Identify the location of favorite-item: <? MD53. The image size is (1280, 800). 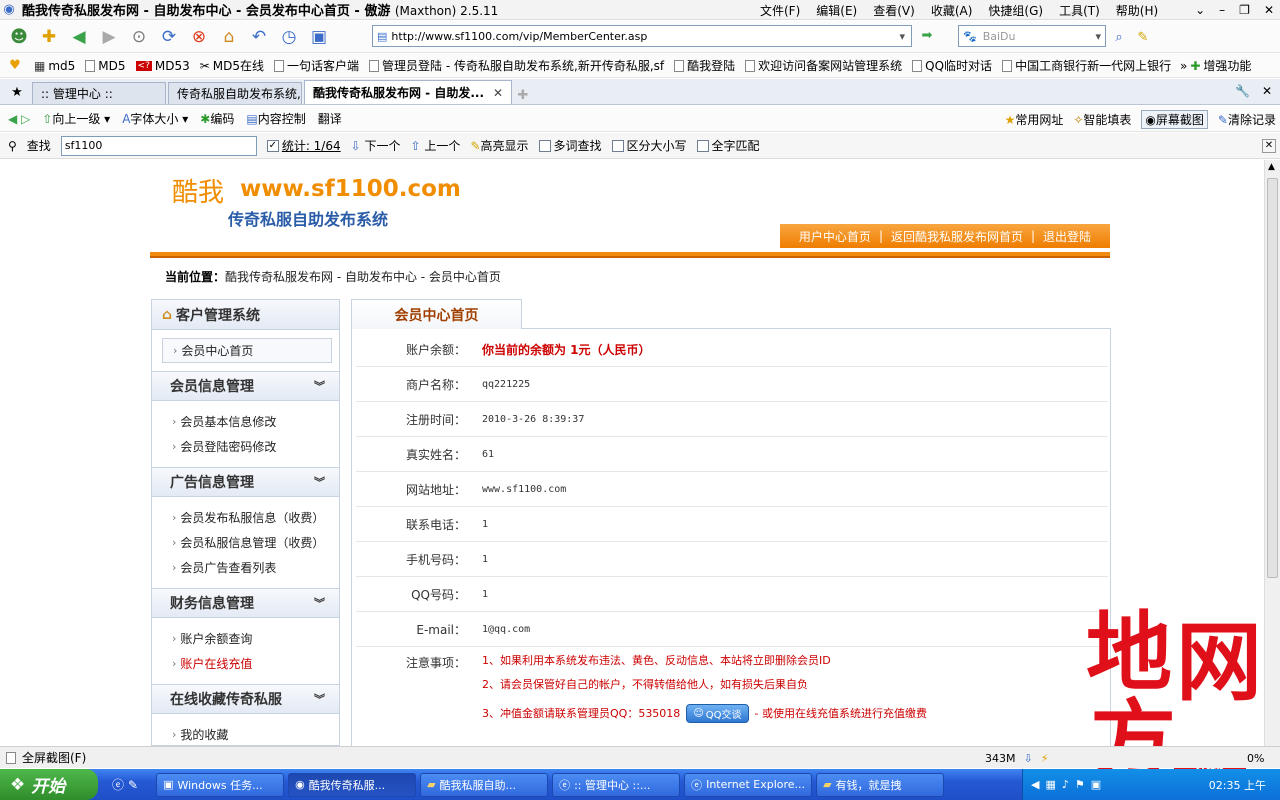
(162, 66).